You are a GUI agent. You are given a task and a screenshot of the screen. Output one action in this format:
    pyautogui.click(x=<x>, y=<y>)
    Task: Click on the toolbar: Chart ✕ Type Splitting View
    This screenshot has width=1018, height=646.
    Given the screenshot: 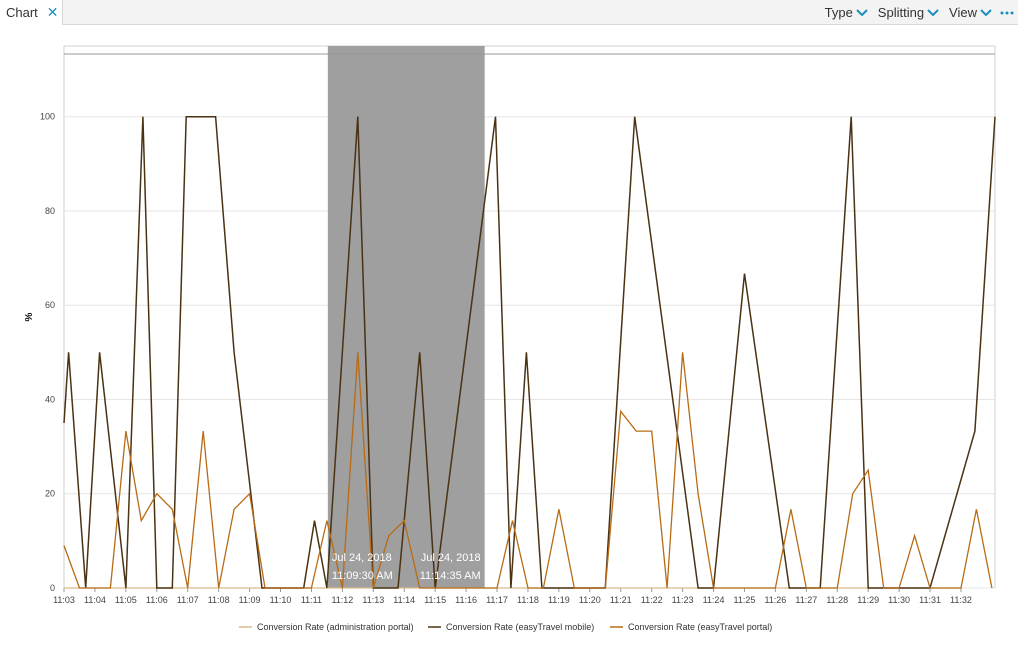 What is the action you would take?
    pyautogui.click(x=509, y=12)
    